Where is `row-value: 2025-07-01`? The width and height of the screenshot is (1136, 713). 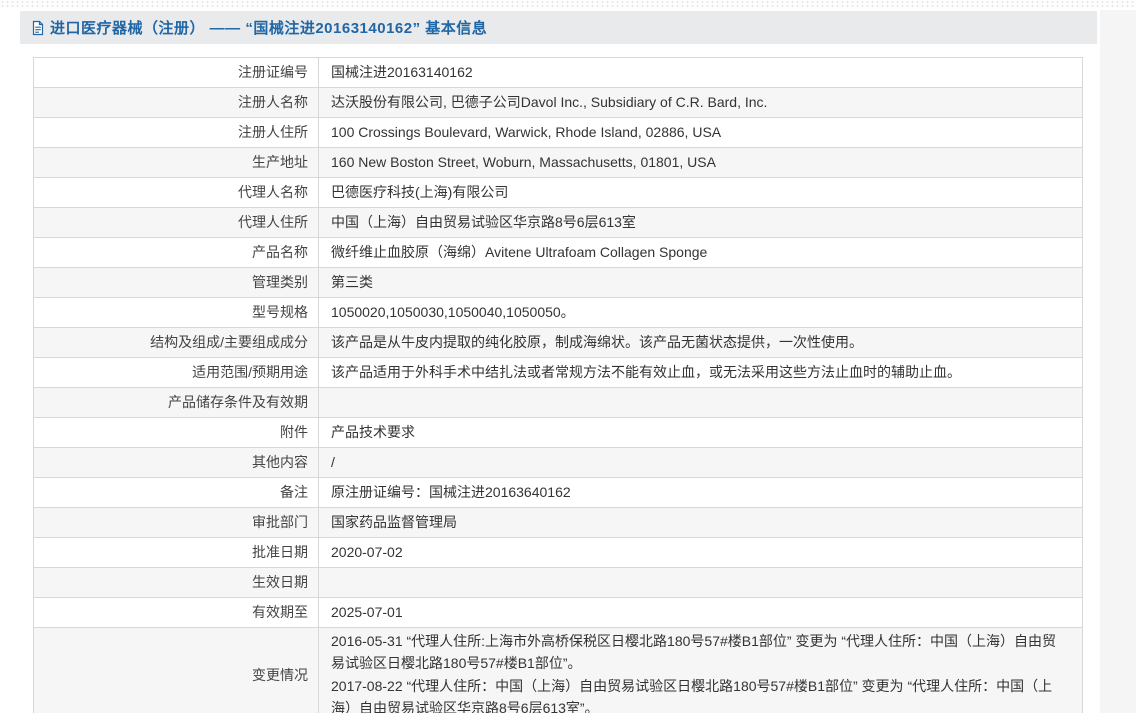
row-value: 2025-07-01 is located at coordinates (700, 612).